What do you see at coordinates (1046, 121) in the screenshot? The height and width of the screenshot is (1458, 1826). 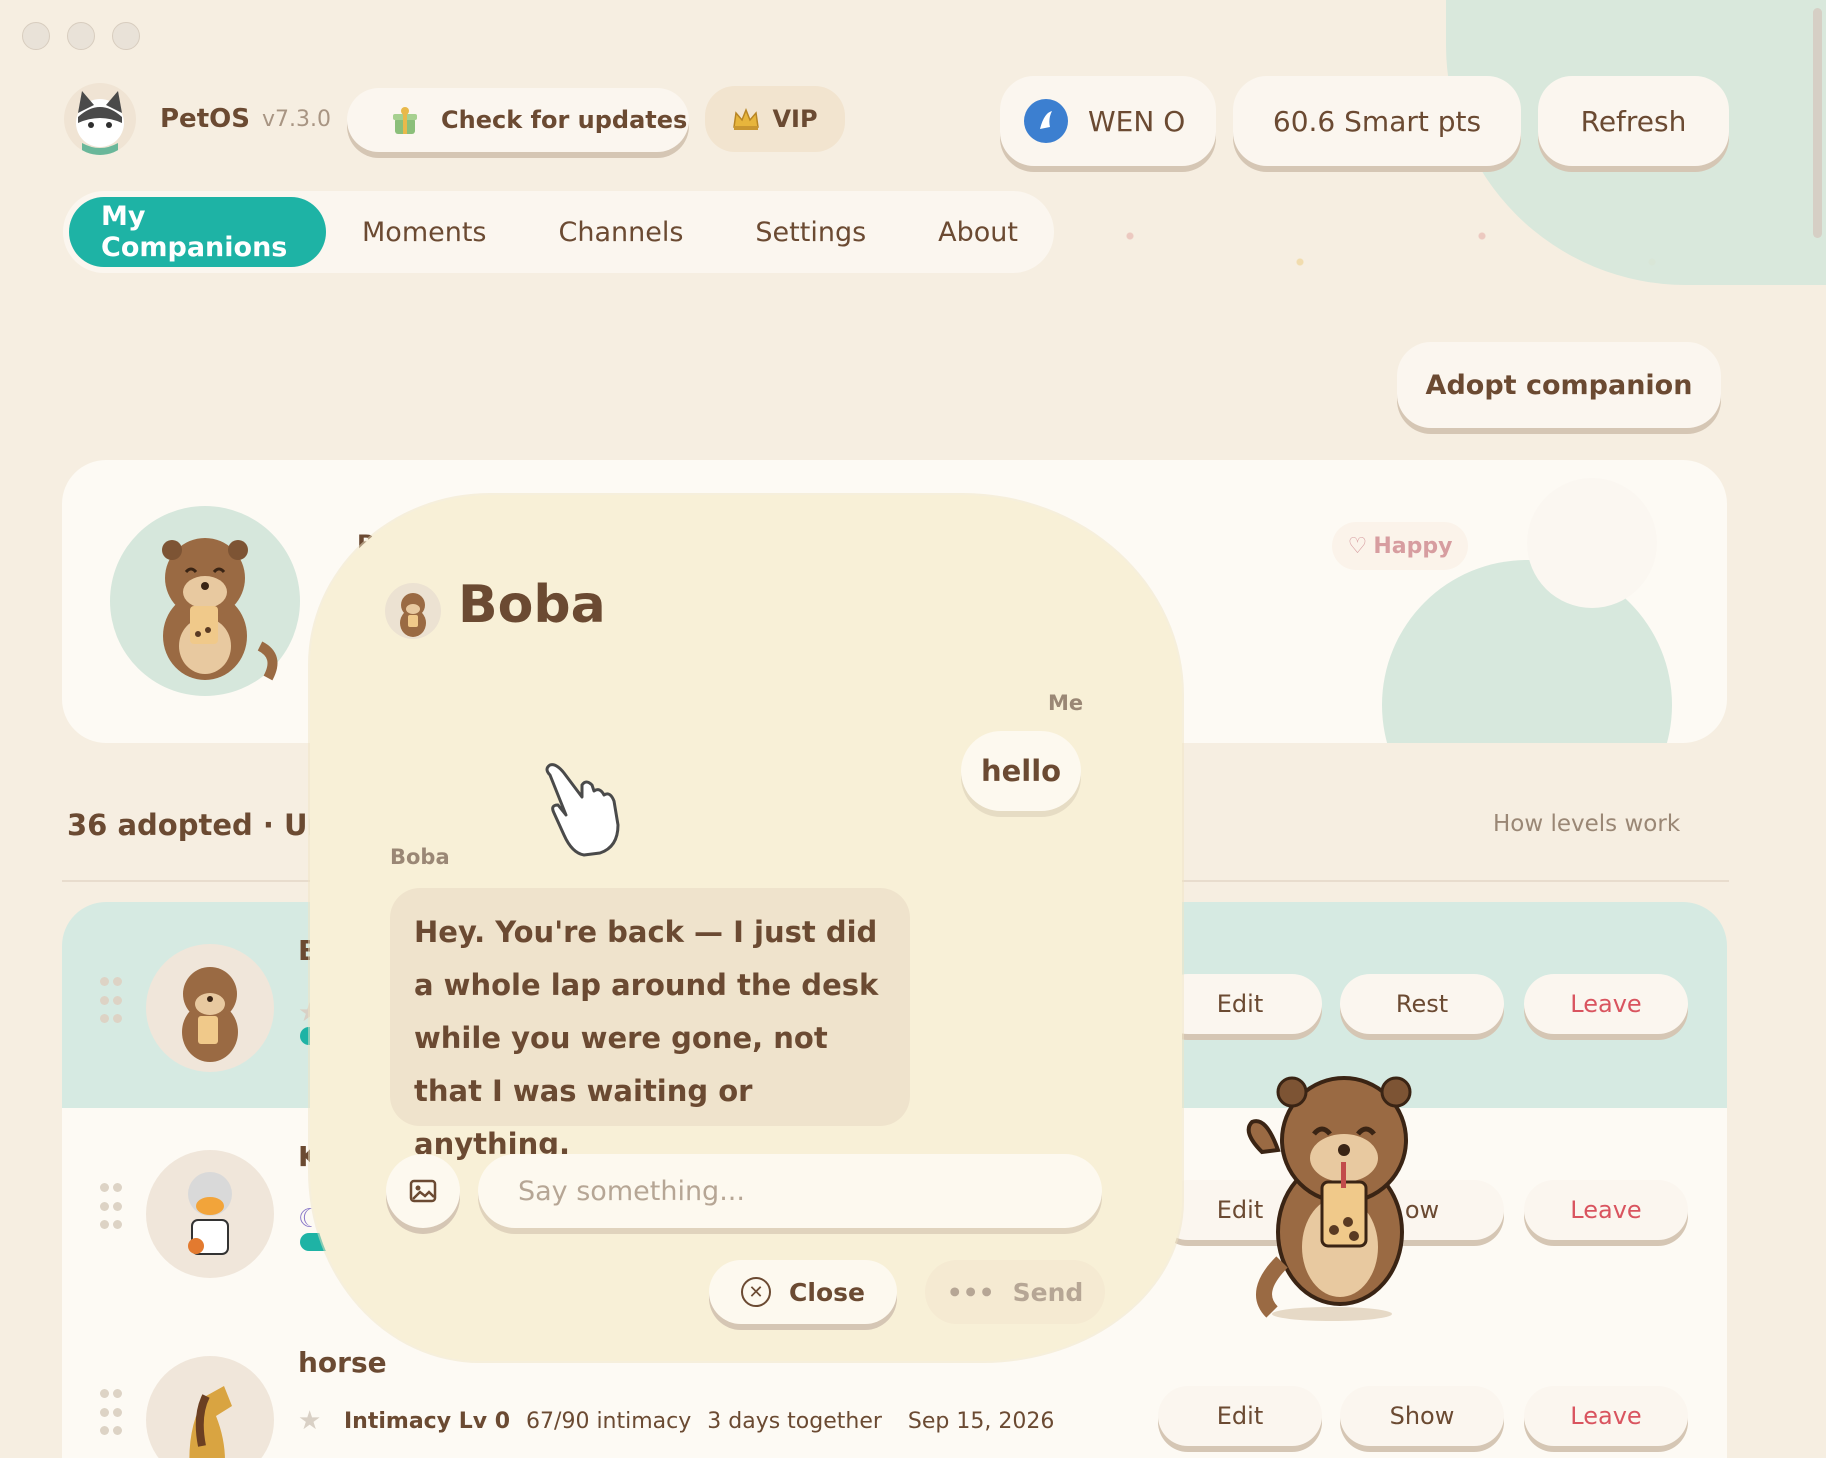 I see `user-avatar` at bounding box center [1046, 121].